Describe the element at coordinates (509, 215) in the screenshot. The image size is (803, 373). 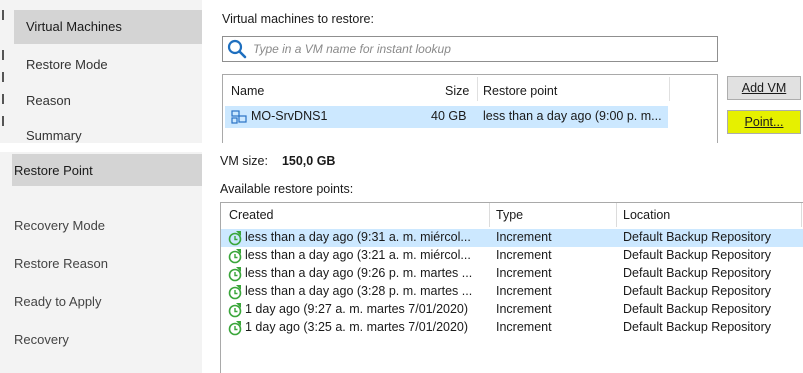
I see `column-header-type: Type` at that location.